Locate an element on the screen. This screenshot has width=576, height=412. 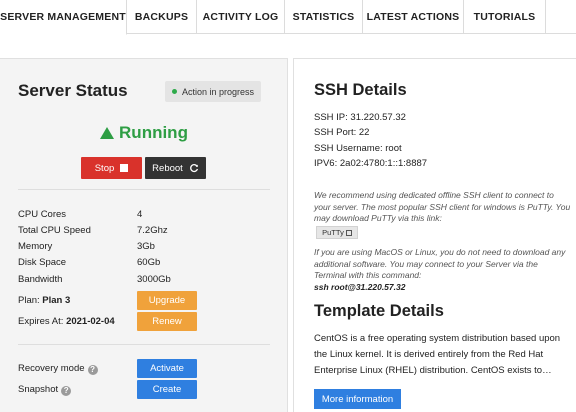
putty-link-label: PuTTy is located at coordinates (333, 232).